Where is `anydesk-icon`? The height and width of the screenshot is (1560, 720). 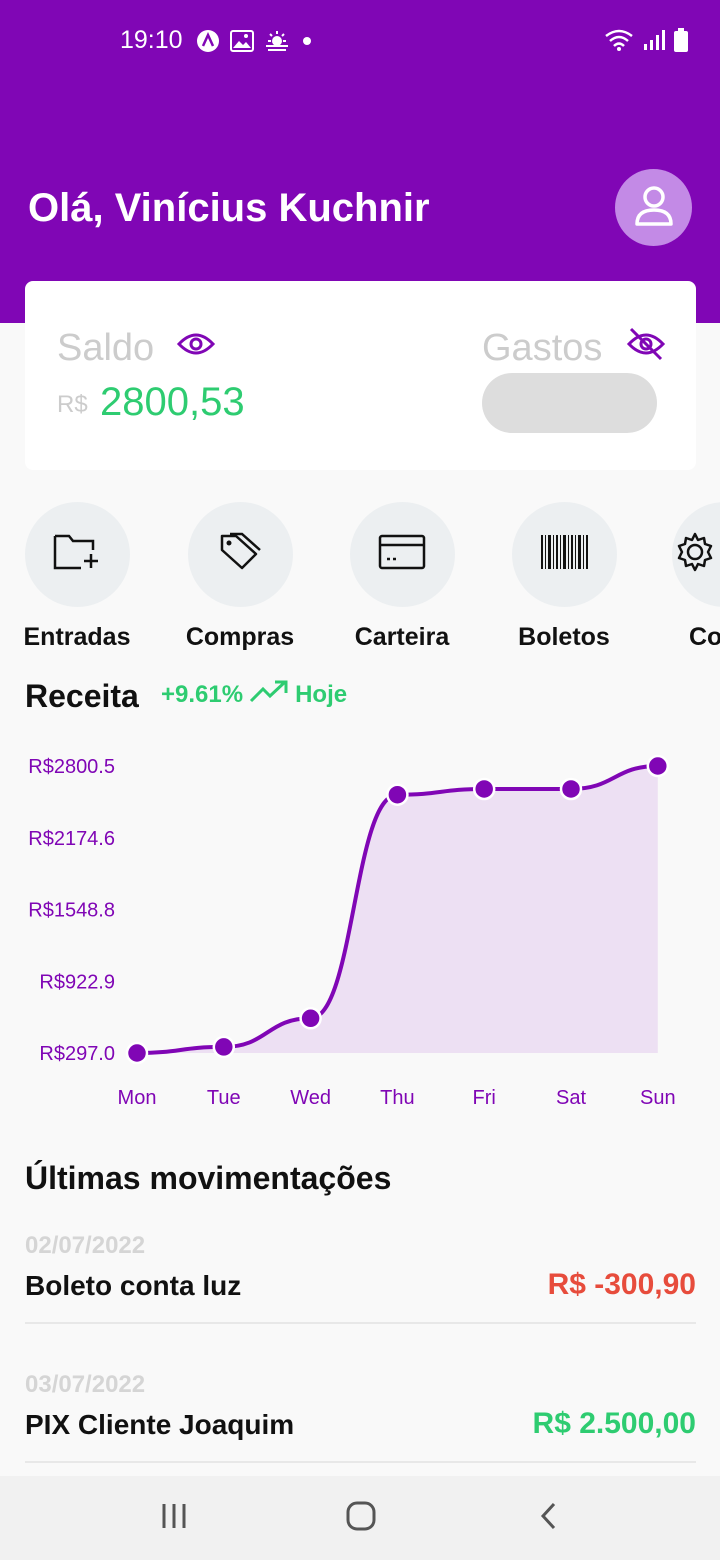 anydesk-icon is located at coordinates (208, 43).